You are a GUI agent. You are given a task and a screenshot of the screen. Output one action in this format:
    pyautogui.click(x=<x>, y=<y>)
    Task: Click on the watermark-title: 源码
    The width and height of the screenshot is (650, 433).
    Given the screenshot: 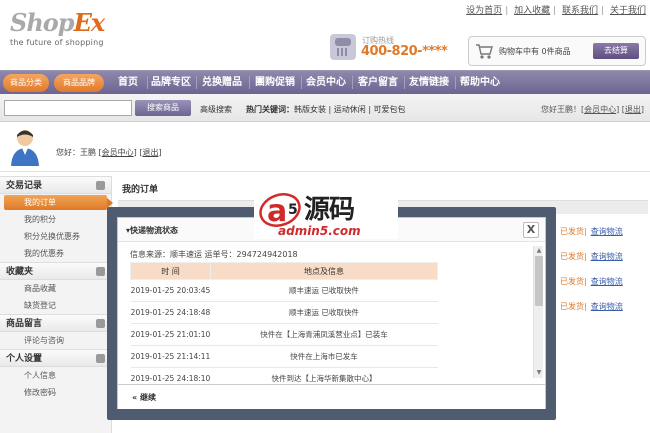 What is the action you would take?
    pyautogui.click(x=329, y=210)
    